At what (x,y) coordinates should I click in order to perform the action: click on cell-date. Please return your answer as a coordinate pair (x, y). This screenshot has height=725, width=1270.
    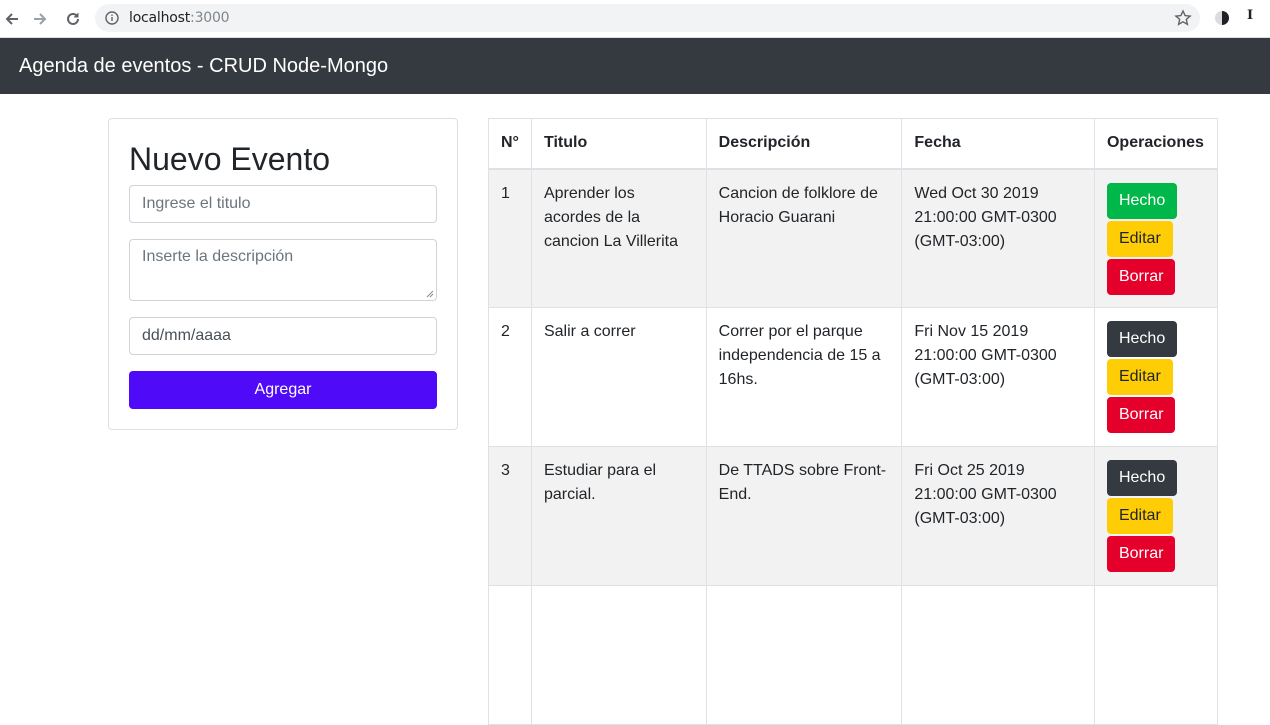
    Looking at the image, I should click on (998, 655).